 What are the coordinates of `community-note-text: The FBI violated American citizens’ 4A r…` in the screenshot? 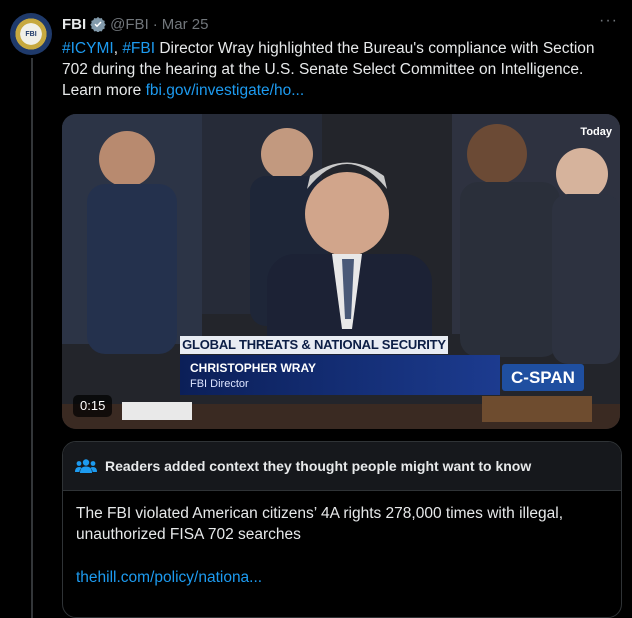 It's located at (320, 524).